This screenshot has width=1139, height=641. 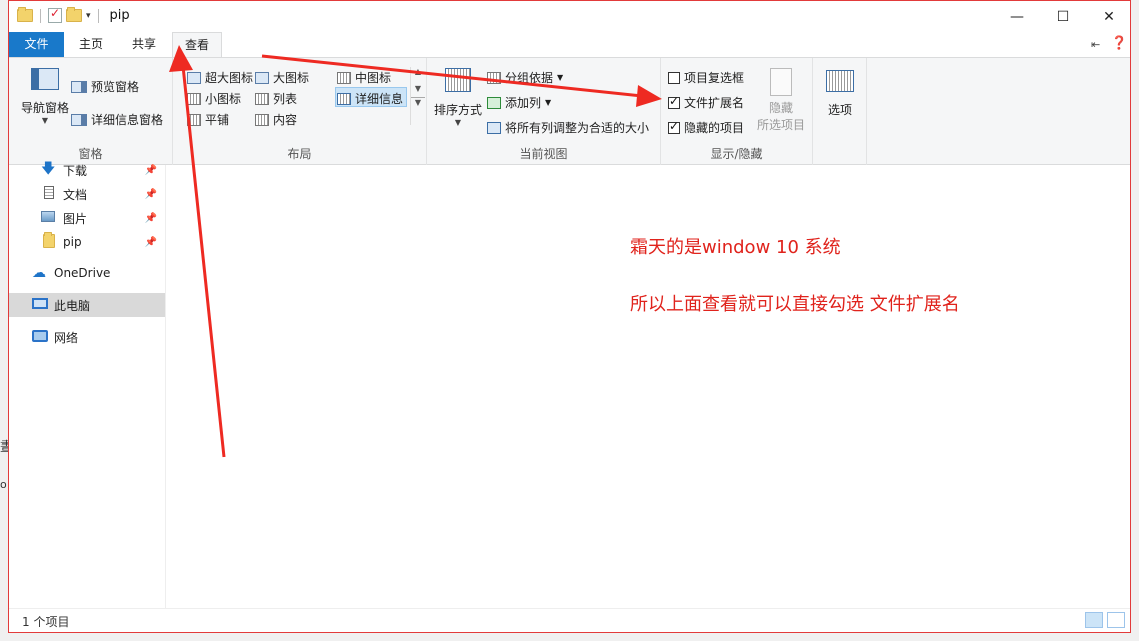 What do you see at coordinates (299, 154) in the screenshot?
I see `group-label: 布局` at bounding box center [299, 154].